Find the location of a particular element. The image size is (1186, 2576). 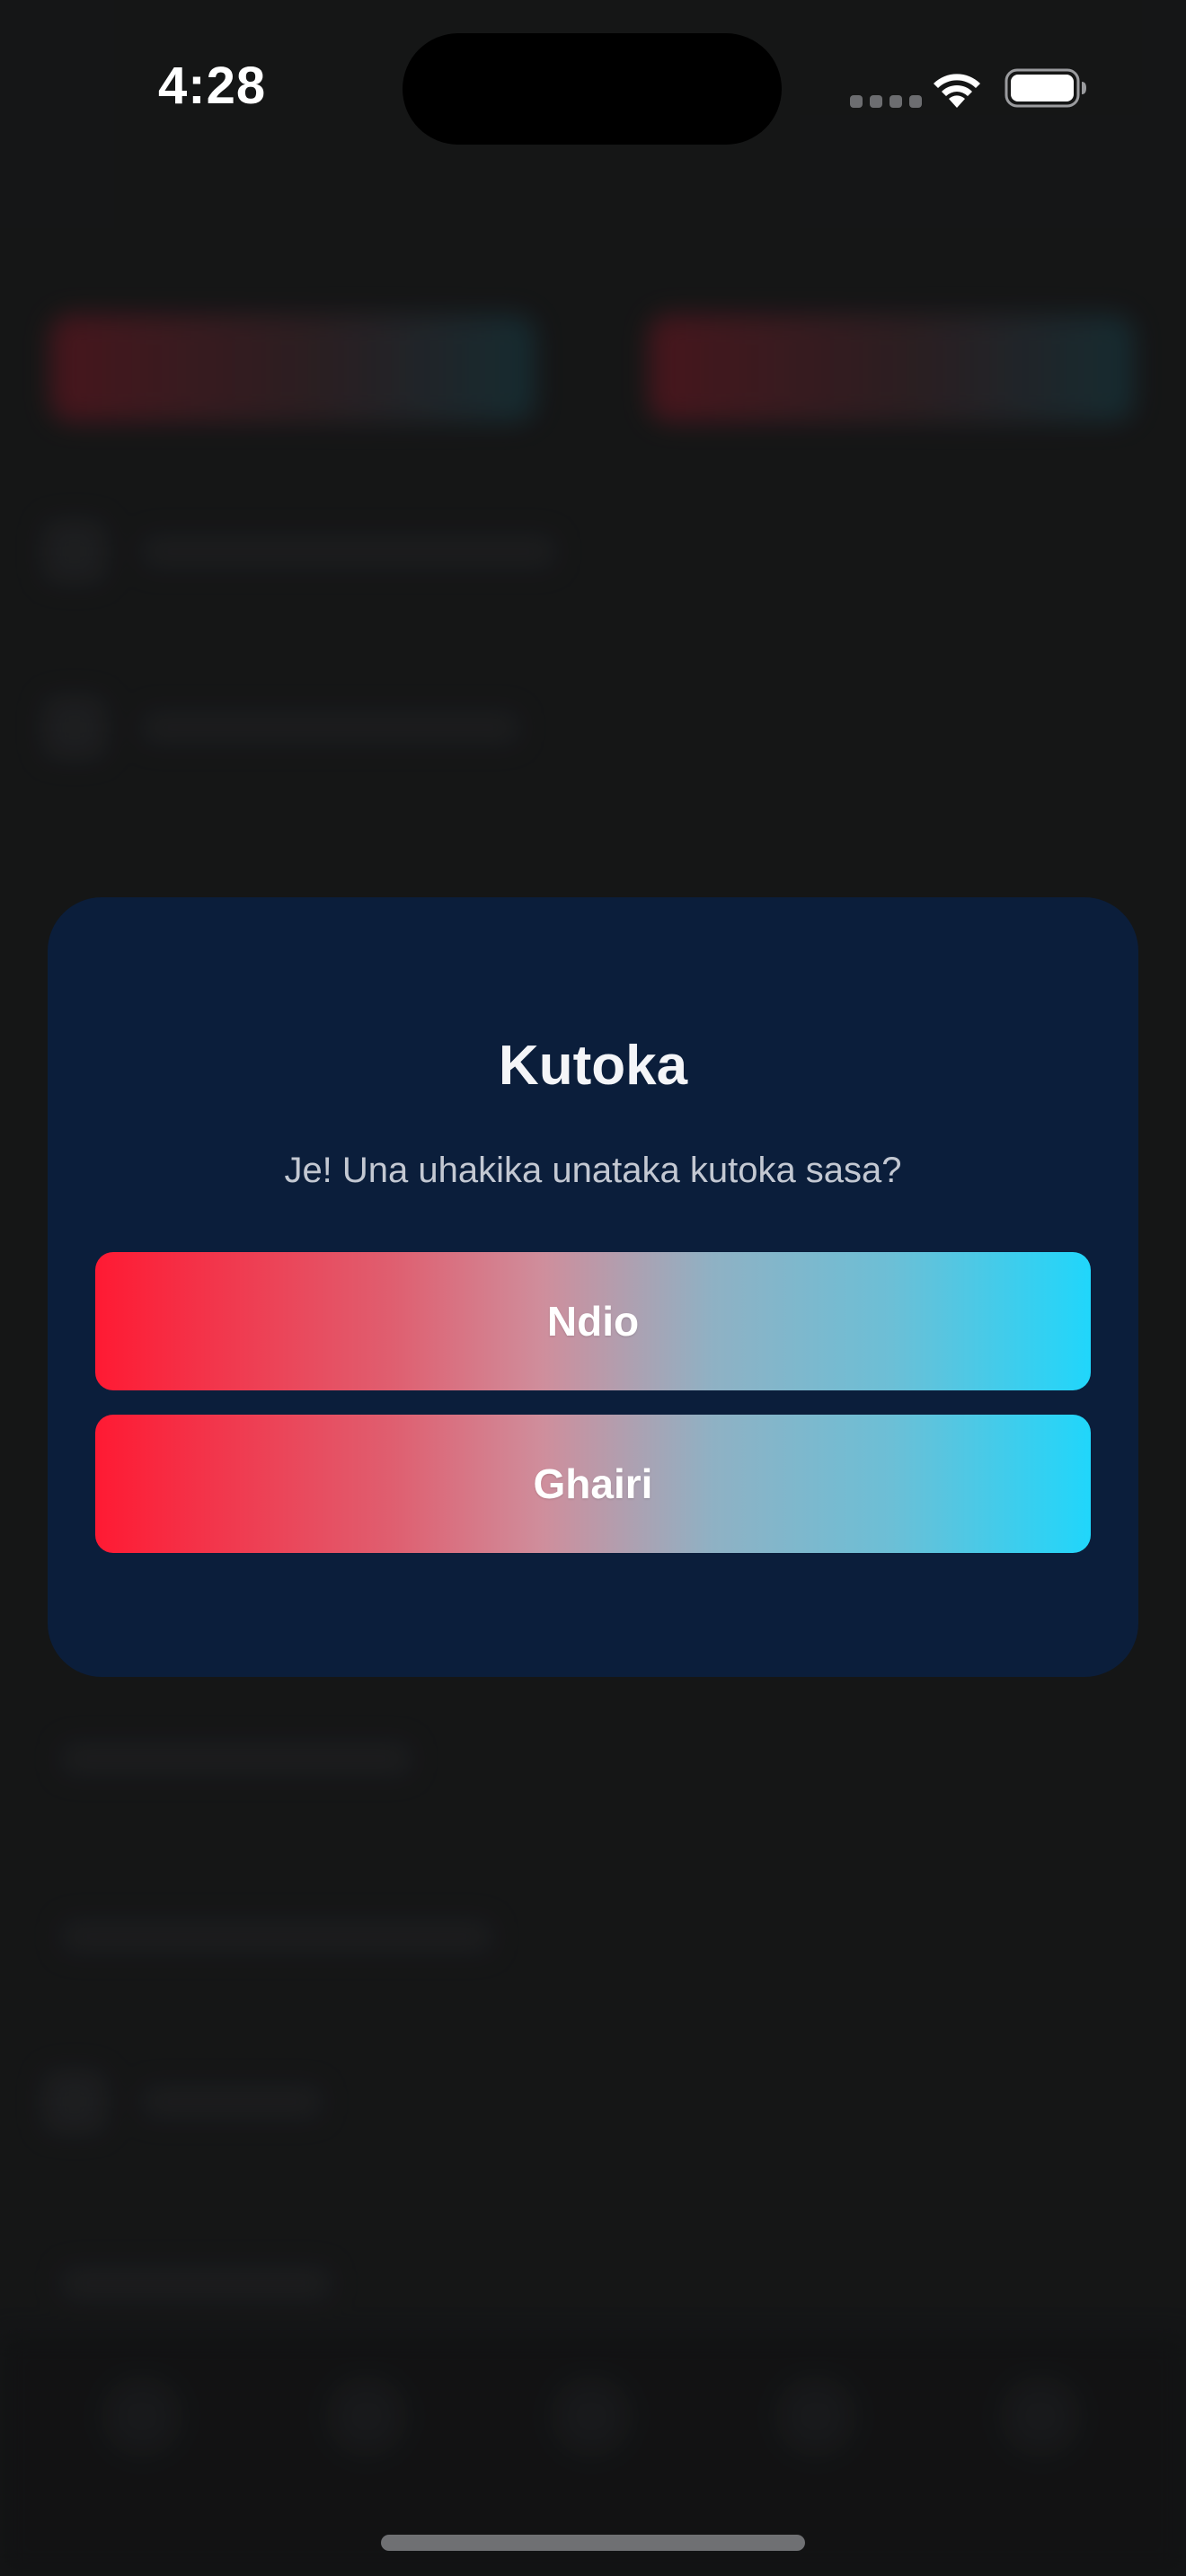

cancel-button: Ghairi is located at coordinates (593, 1484).